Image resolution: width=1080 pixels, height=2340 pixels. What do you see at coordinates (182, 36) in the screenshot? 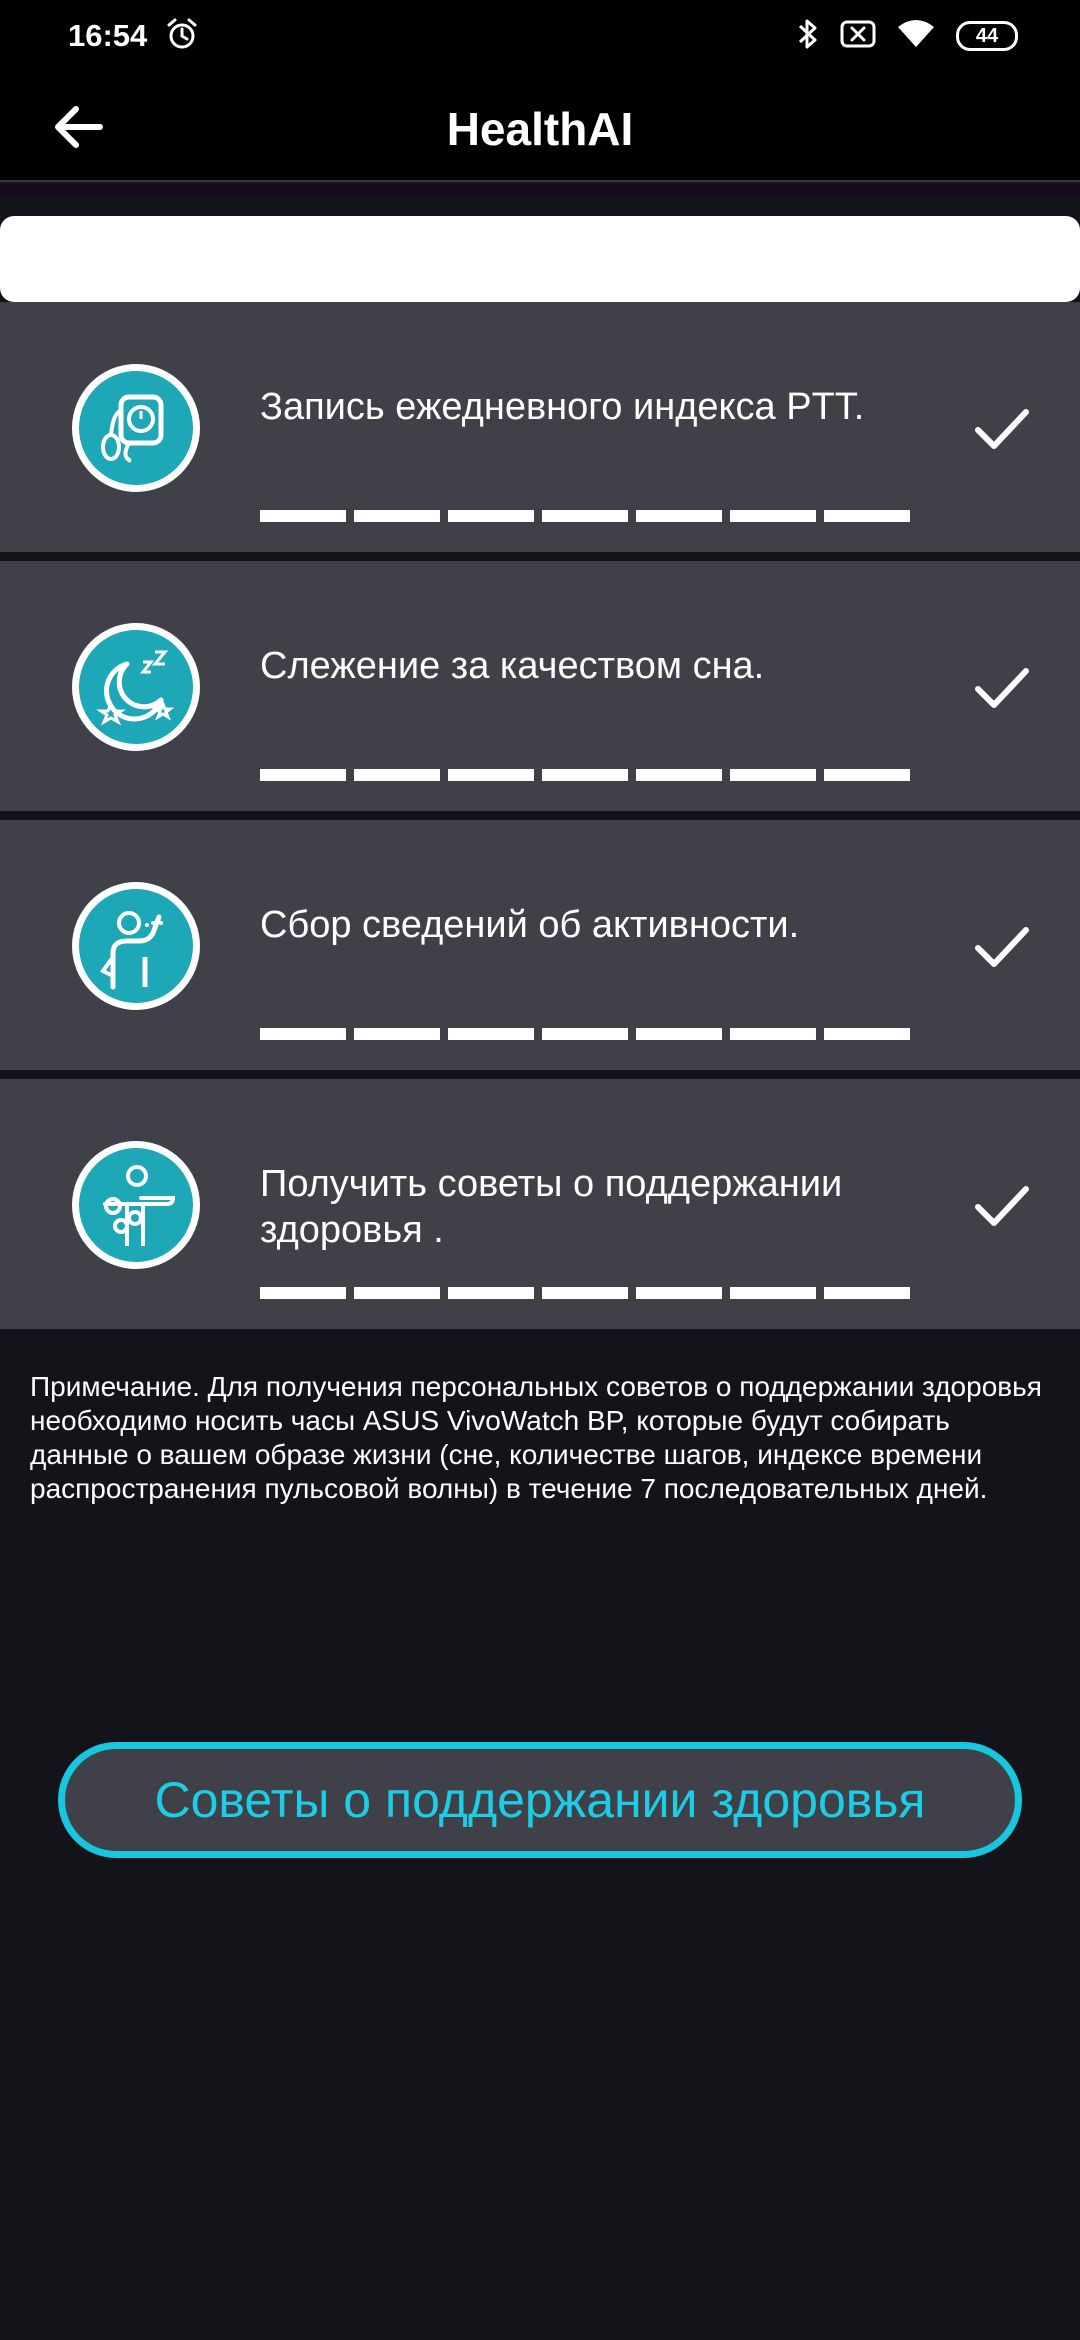
I see `alarm-icon` at bounding box center [182, 36].